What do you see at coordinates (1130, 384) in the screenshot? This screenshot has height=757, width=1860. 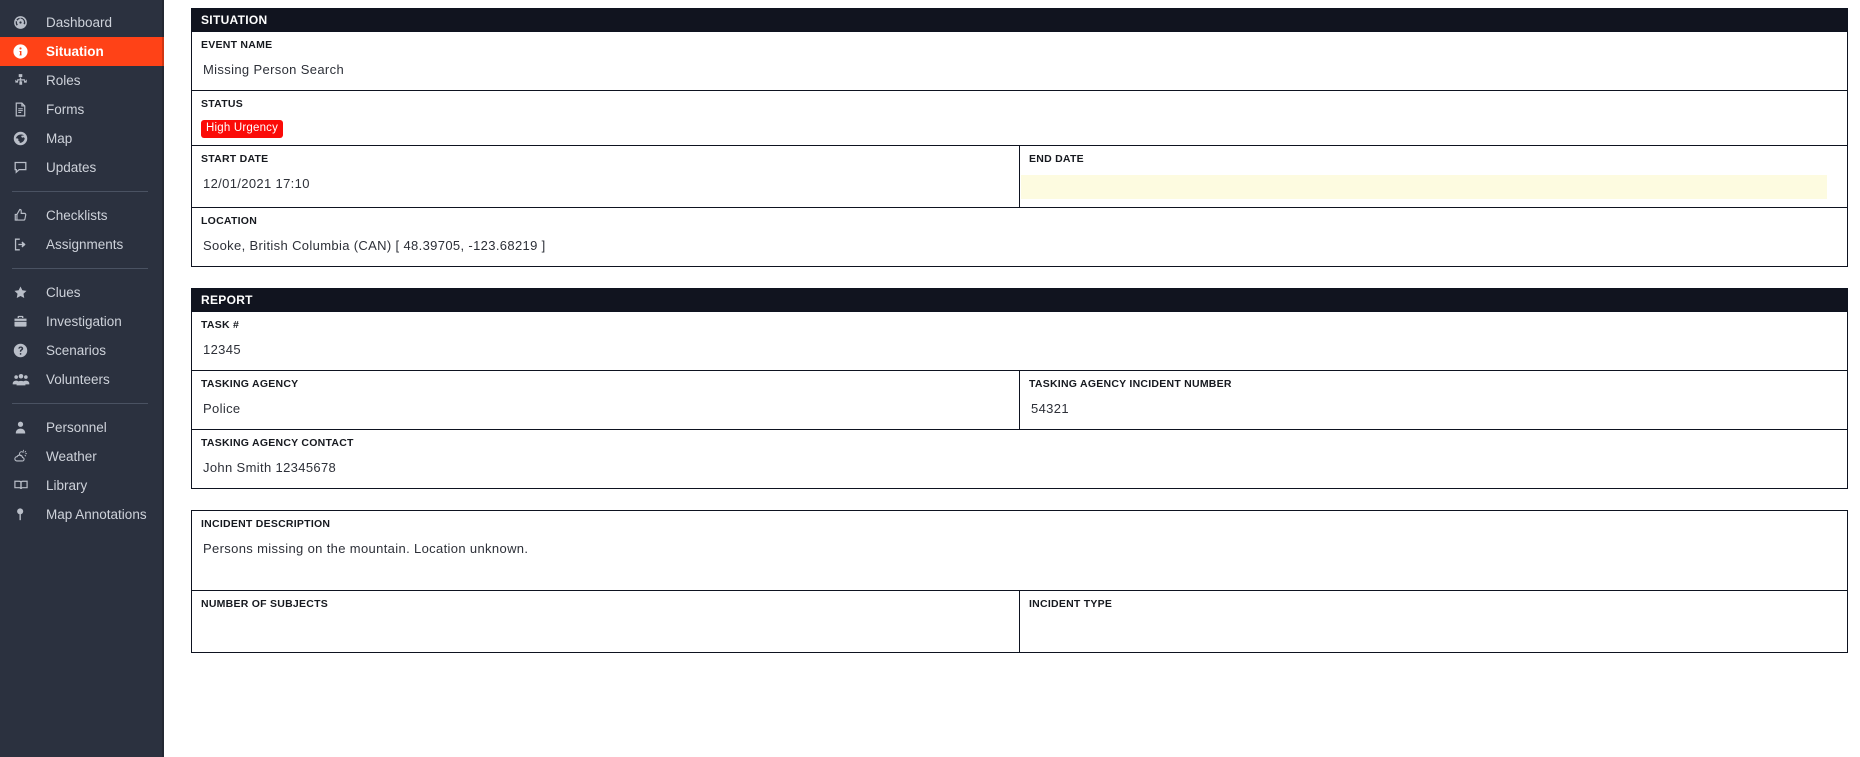 I see `tasking-agency-incident-number-label: TASKING AGENCY INCIDENT NUMBER` at bounding box center [1130, 384].